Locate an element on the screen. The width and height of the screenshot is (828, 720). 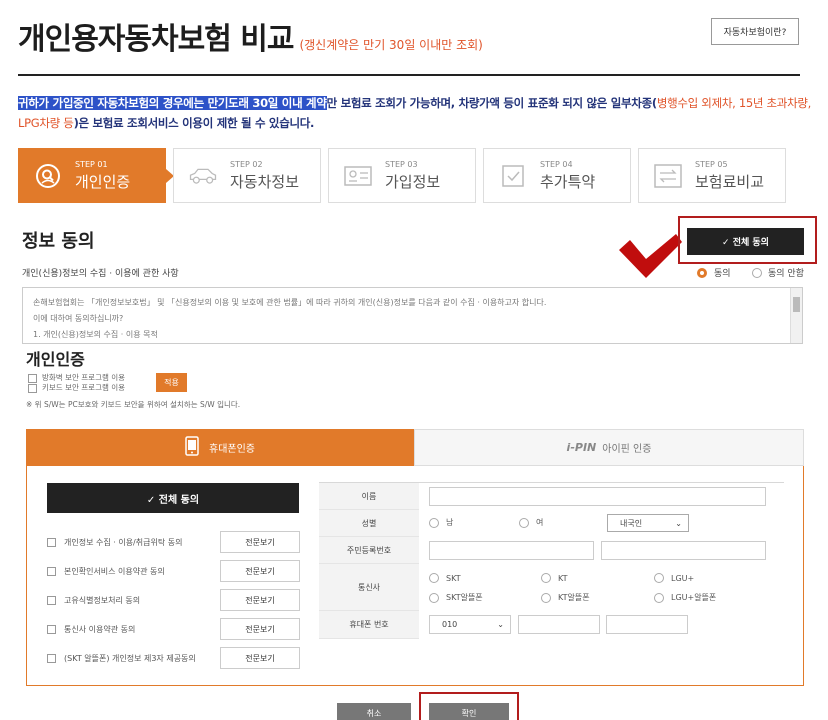
step-5: STEP 05 보험료비교 is located at coordinates (712, 175).